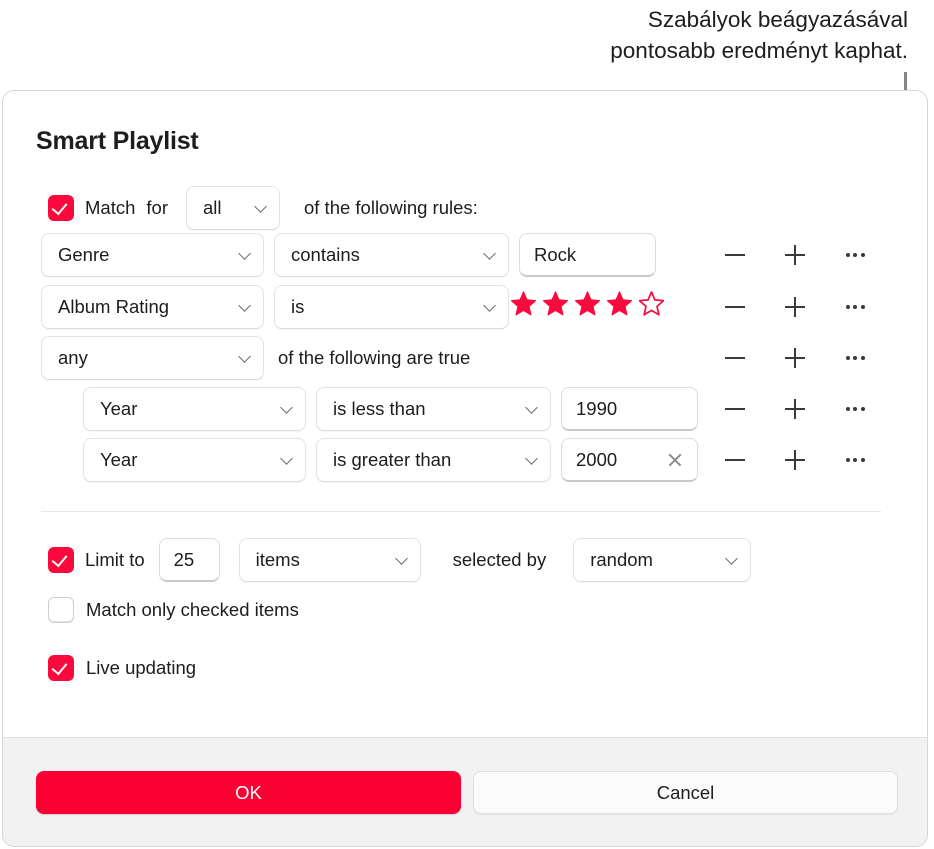  Describe the element at coordinates (157, 207) in the screenshot. I see `match-for-label: for` at that location.